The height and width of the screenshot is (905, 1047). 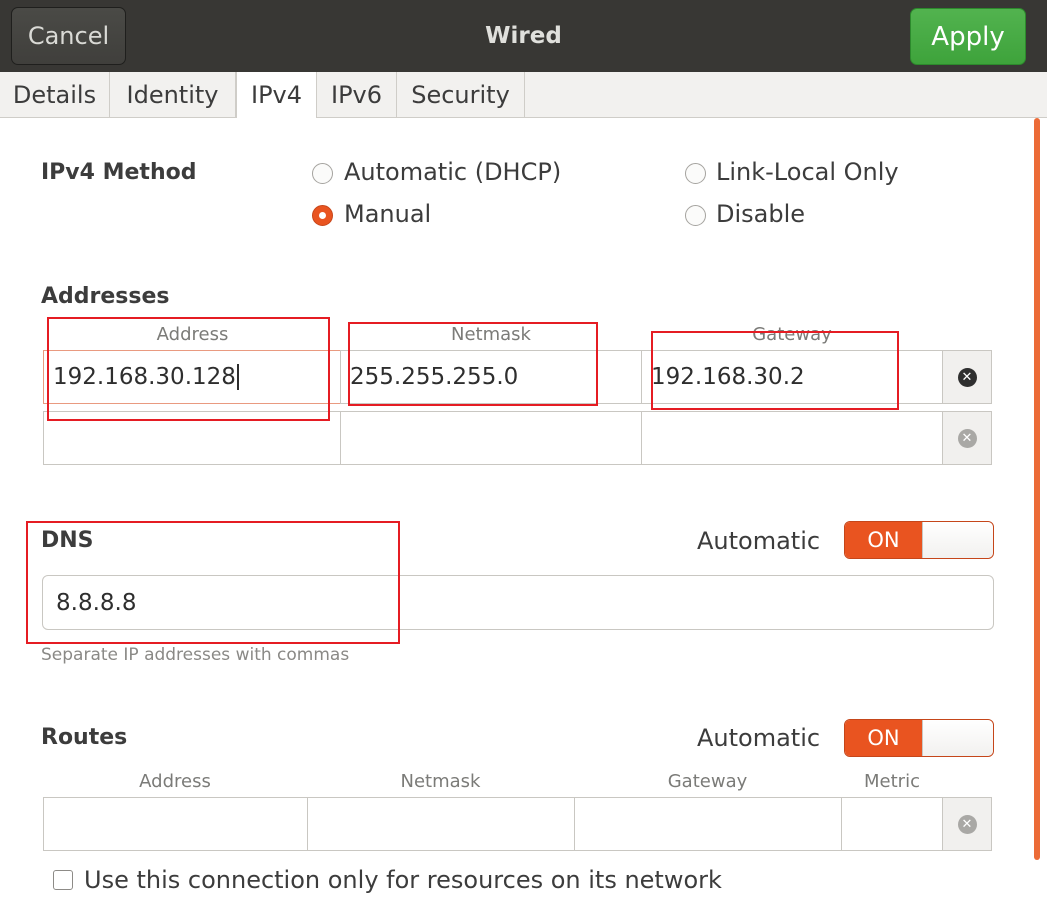 What do you see at coordinates (491, 377) in the screenshot?
I see `netmask-input: 255.255.255.0` at bounding box center [491, 377].